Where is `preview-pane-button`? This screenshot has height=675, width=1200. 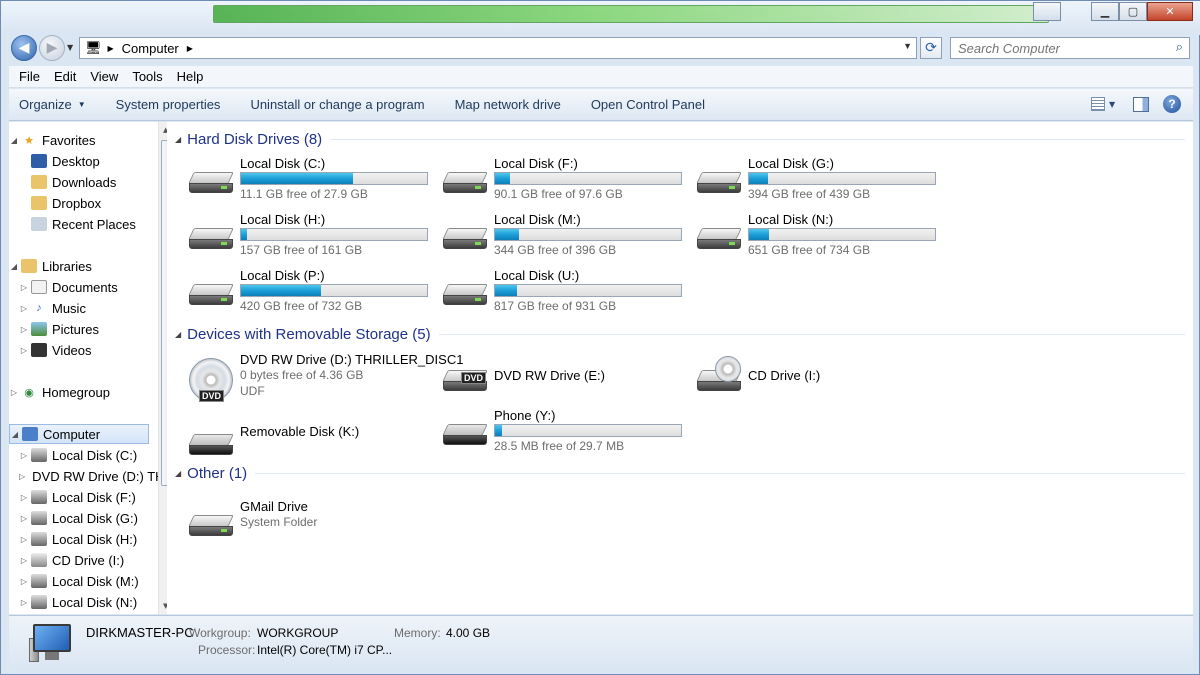
preview-pane-button is located at coordinates (1141, 104).